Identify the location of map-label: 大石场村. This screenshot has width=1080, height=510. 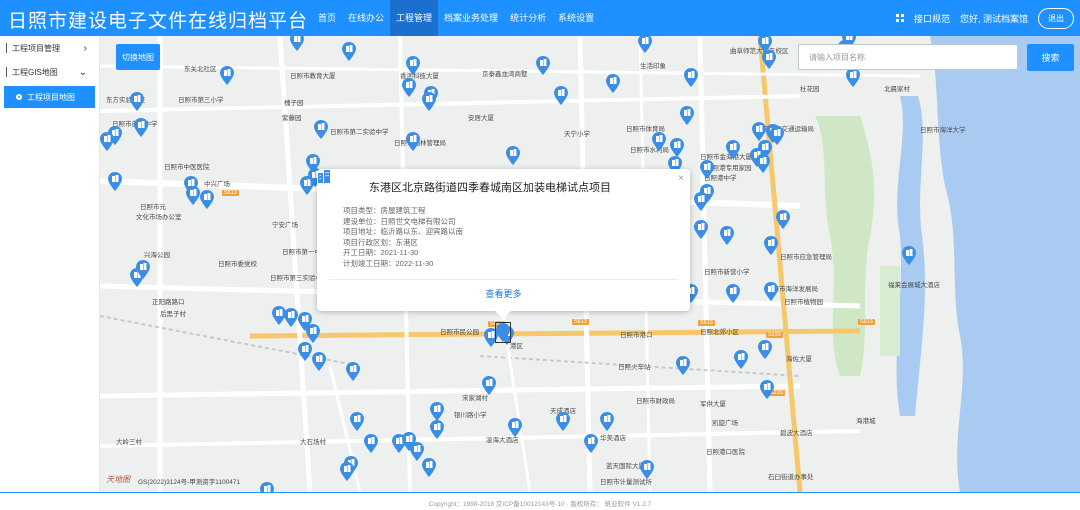
(313, 442).